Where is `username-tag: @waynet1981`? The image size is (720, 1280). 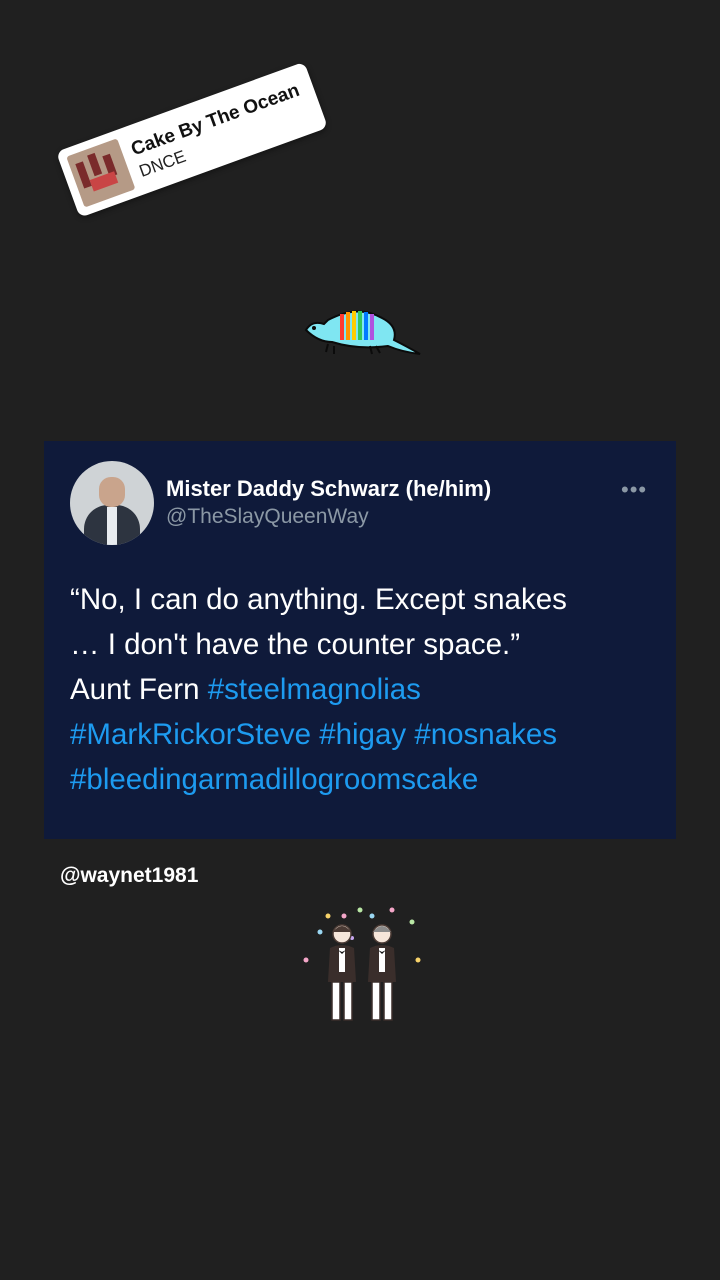 username-tag: @waynet1981 is located at coordinates (129, 876).